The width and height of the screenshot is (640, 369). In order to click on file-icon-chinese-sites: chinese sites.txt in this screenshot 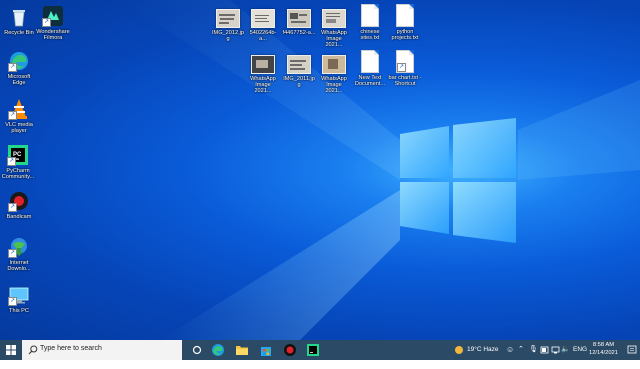, I will do `click(370, 22)`.